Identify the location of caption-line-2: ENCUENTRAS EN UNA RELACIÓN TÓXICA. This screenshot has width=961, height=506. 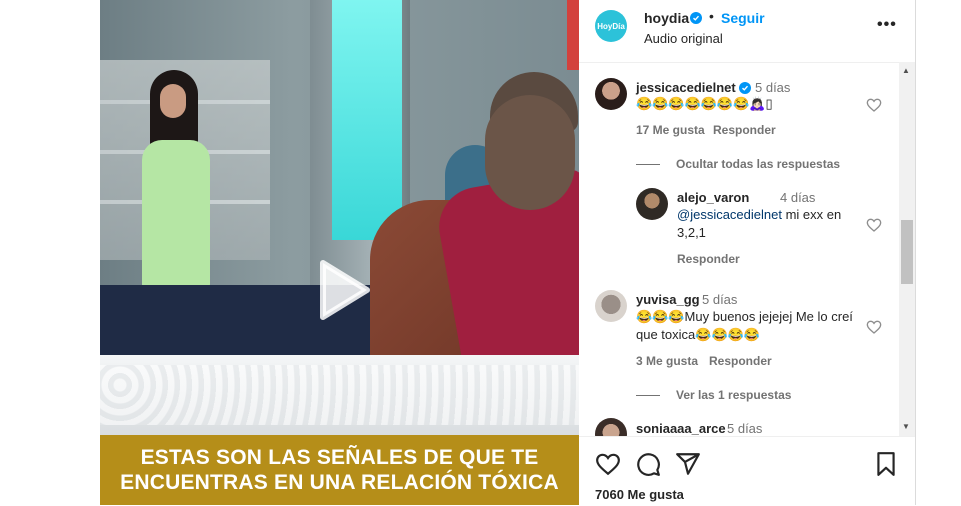
(339, 482).